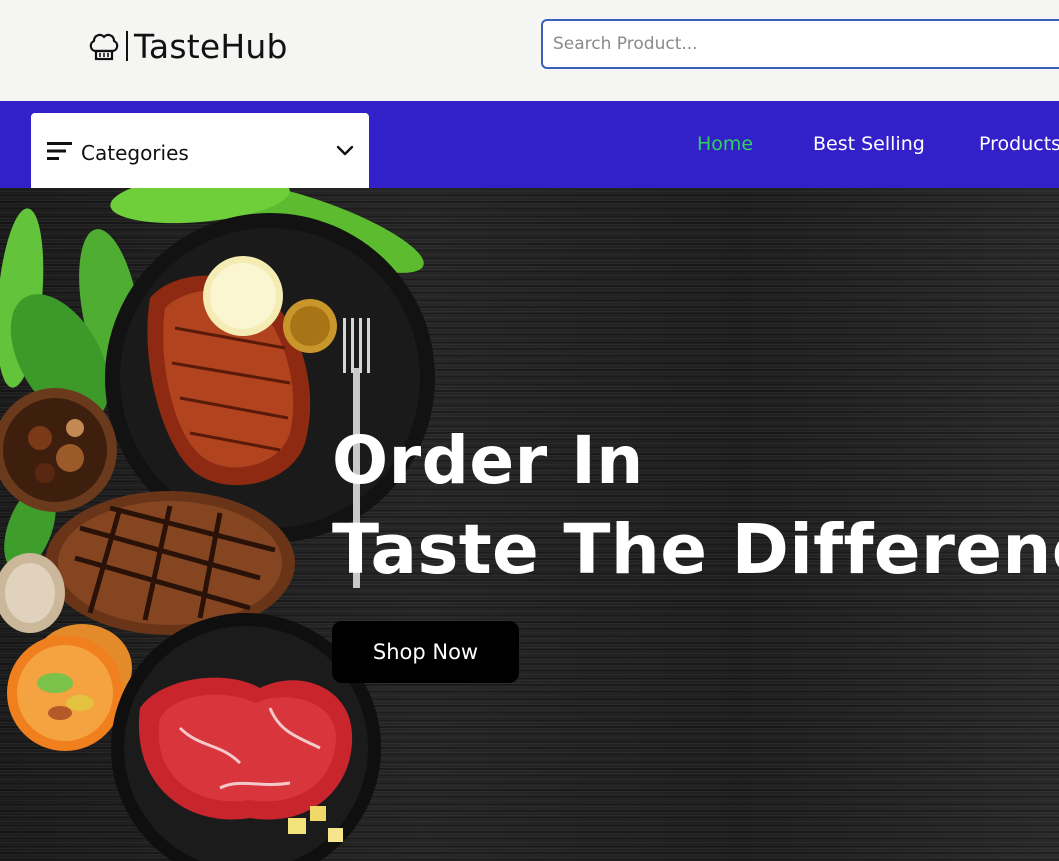 Image resolution: width=1059 pixels, height=861 pixels. I want to click on nav-link-products: Products, so click(1019, 144).